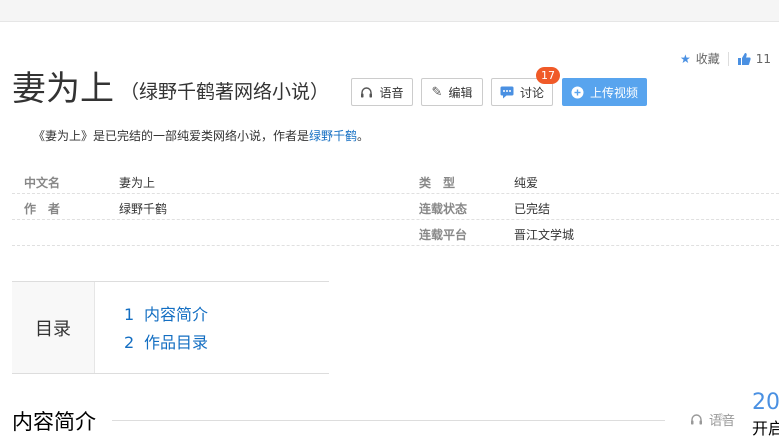  Describe the element at coordinates (613, 92) in the screenshot. I see `upload-video-label: 上传视频` at that location.